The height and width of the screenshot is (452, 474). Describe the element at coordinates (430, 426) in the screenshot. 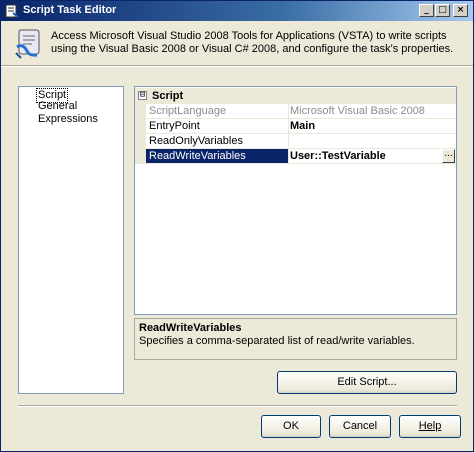

I see `help-button: Help` at that location.